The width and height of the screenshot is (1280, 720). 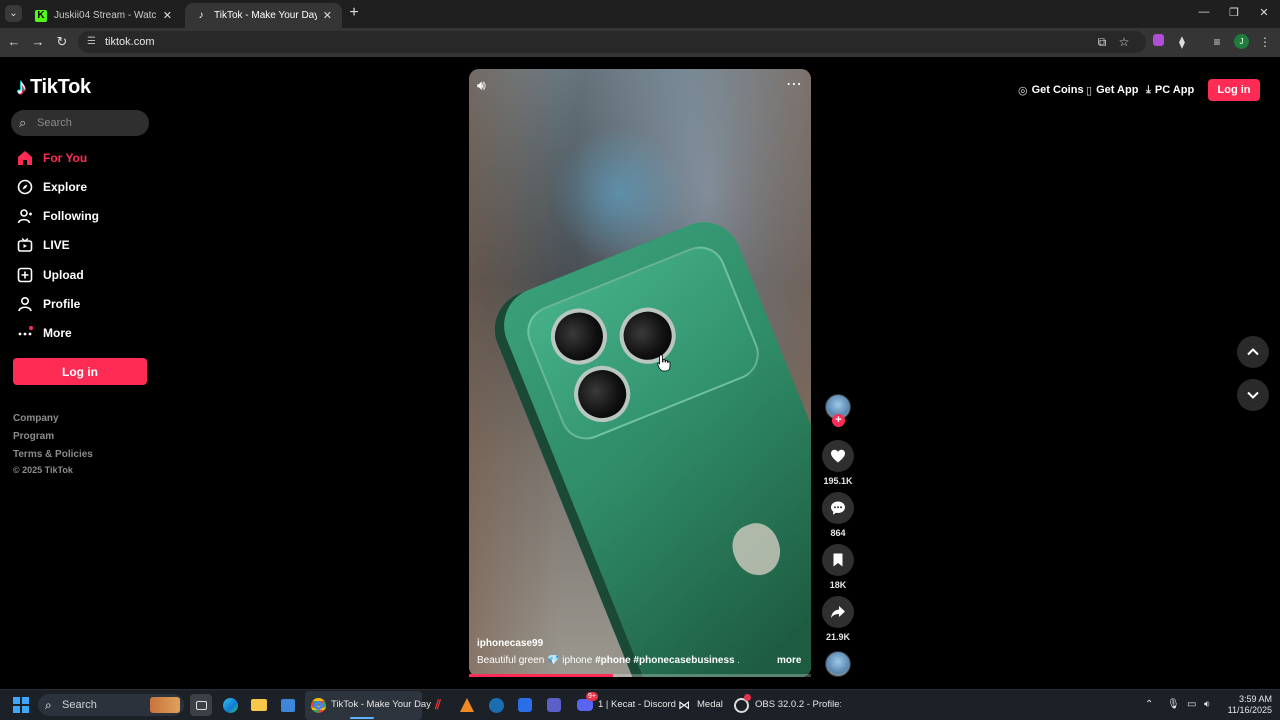 I want to click on nav-upload: Upload, so click(x=50, y=275).